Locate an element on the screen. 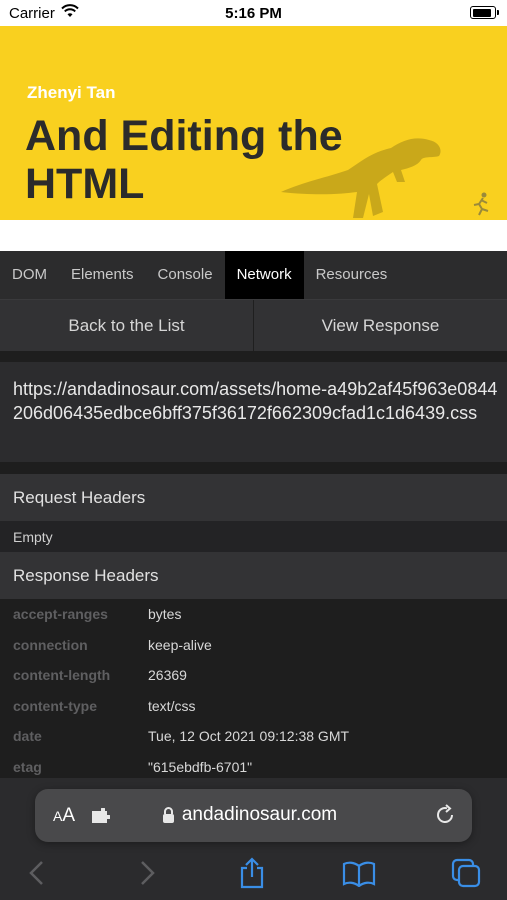 The width and height of the screenshot is (507, 900). request-headers-empty: Empty is located at coordinates (253, 536).